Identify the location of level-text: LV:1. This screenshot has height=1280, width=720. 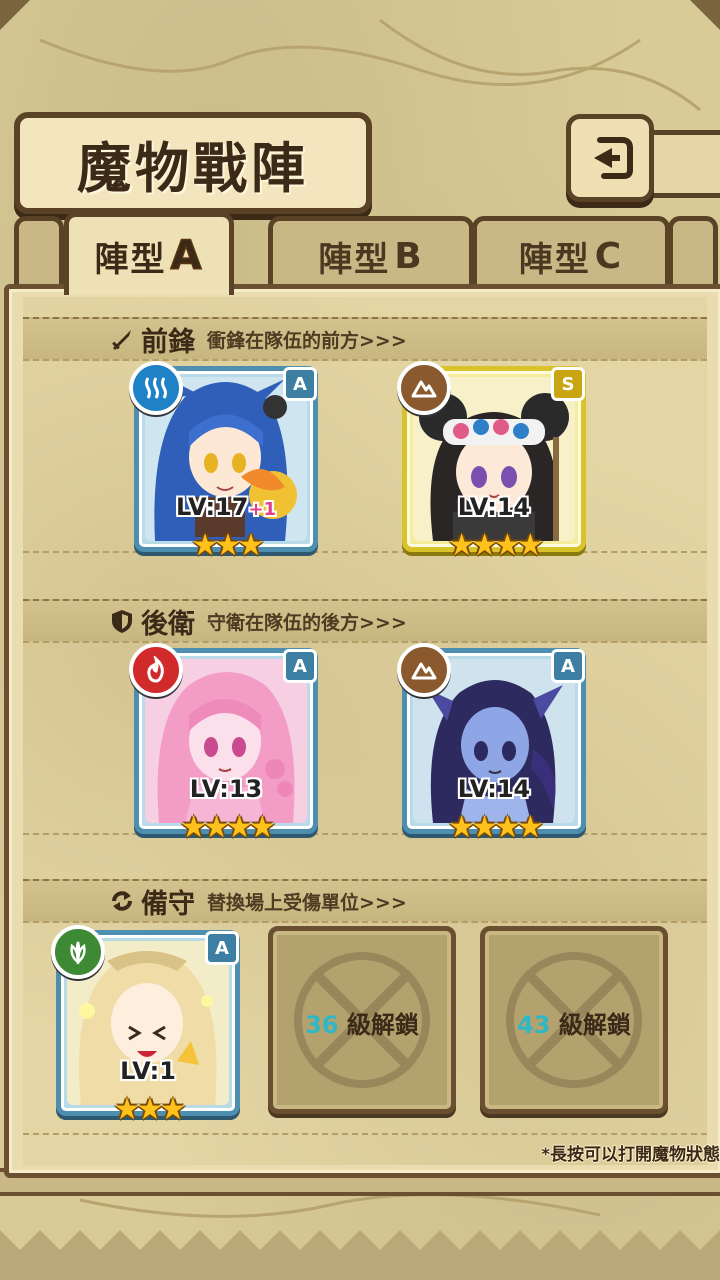
(148, 1071).